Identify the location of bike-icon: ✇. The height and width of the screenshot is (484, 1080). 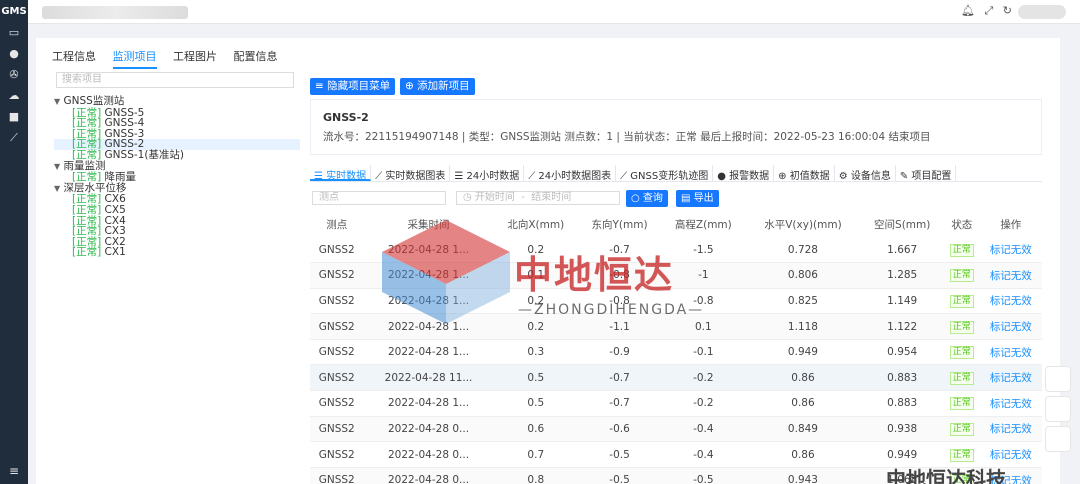
(14, 74).